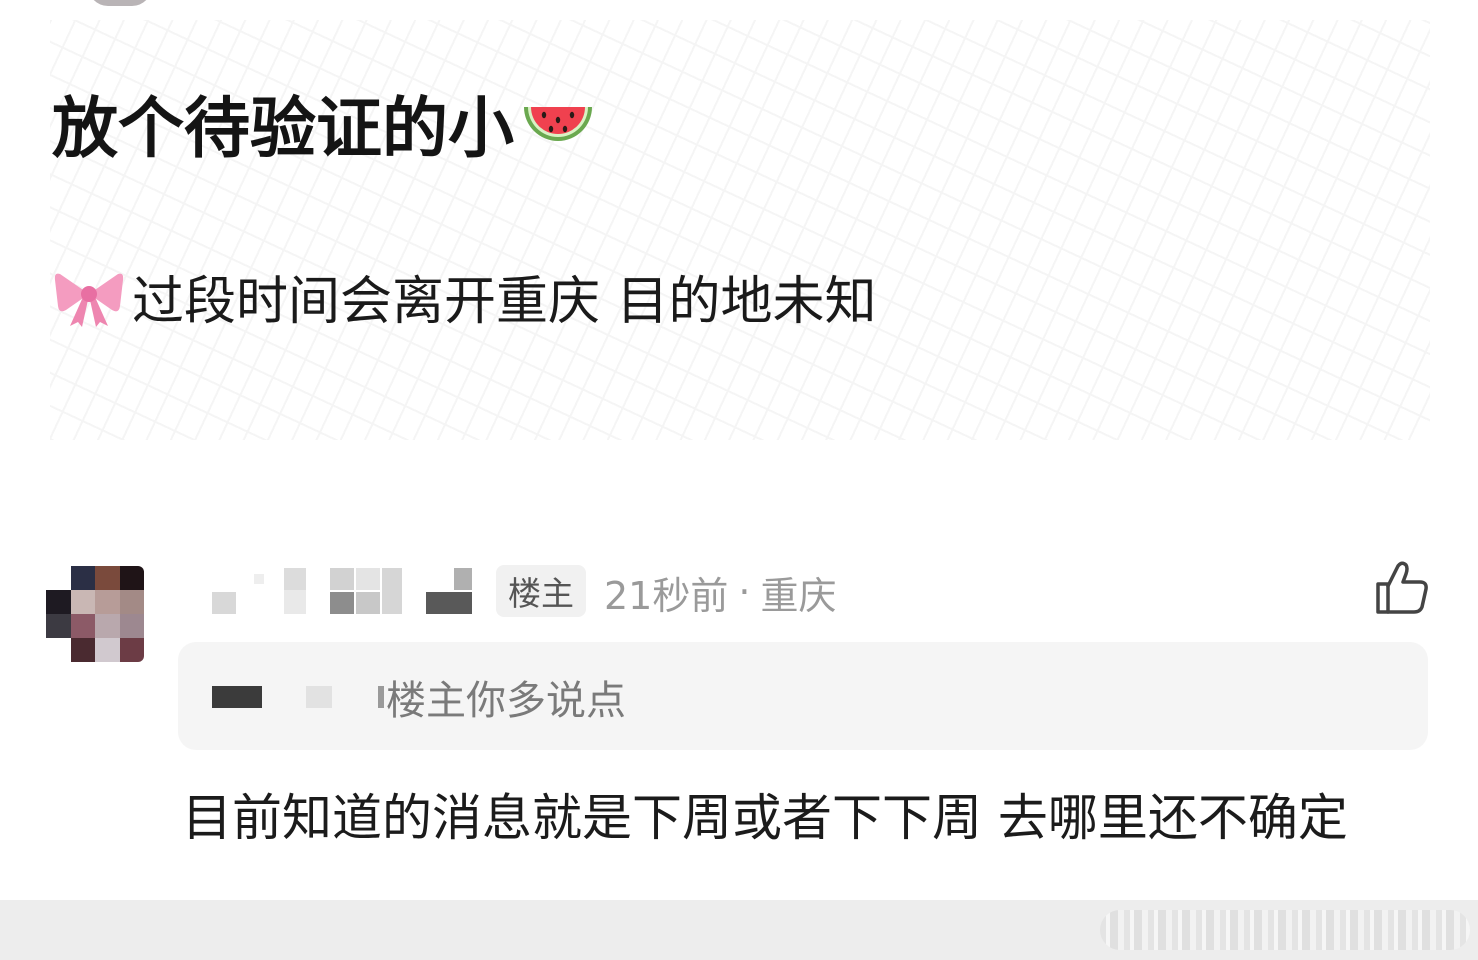 The height and width of the screenshot is (960, 1478). Describe the element at coordinates (765, 818) in the screenshot. I see `comment-reply-text: 目前知道的消息就是下周或者下下周 去哪里还不确定` at that location.